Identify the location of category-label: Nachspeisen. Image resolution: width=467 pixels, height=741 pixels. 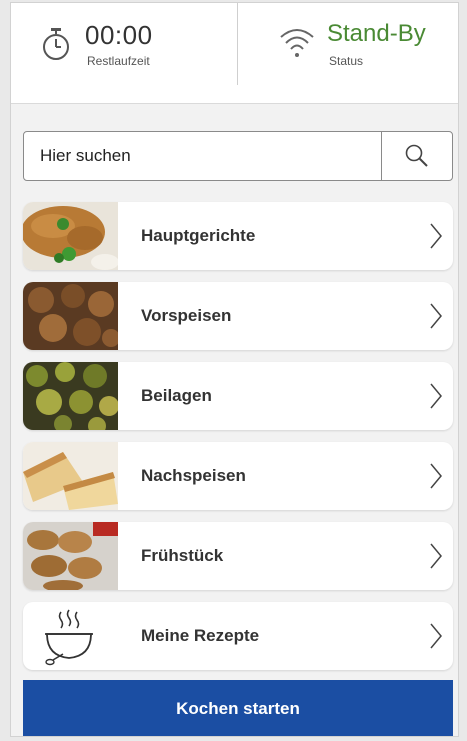
(193, 475).